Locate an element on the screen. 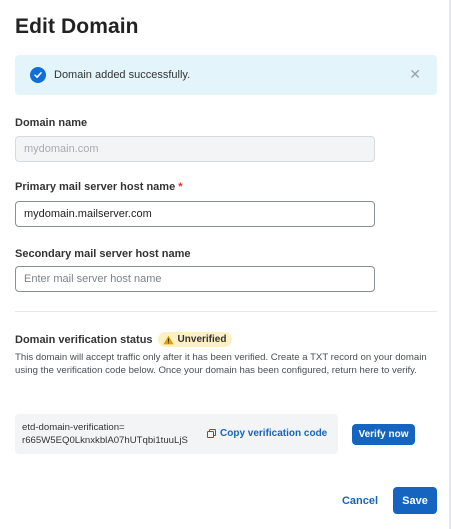  verification-code-line-1: etd-domain-verification= is located at coordinates (73, 427).